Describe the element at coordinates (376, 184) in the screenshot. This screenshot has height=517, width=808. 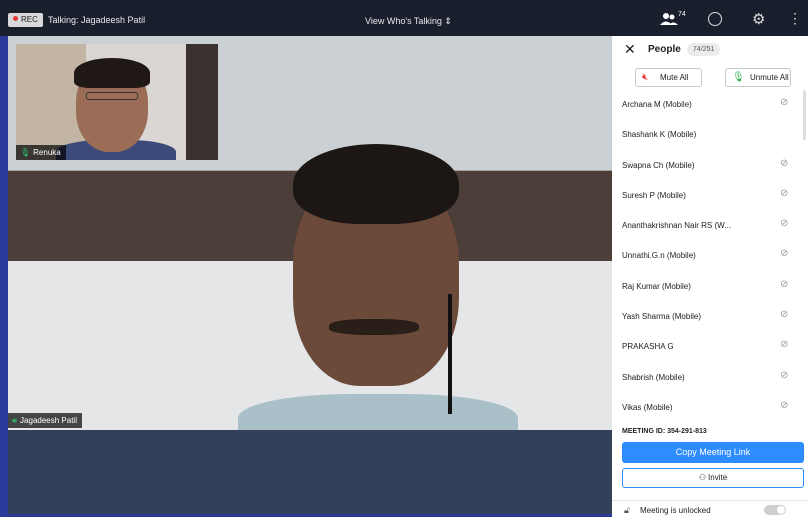
I see `speaker-hair` at that location.